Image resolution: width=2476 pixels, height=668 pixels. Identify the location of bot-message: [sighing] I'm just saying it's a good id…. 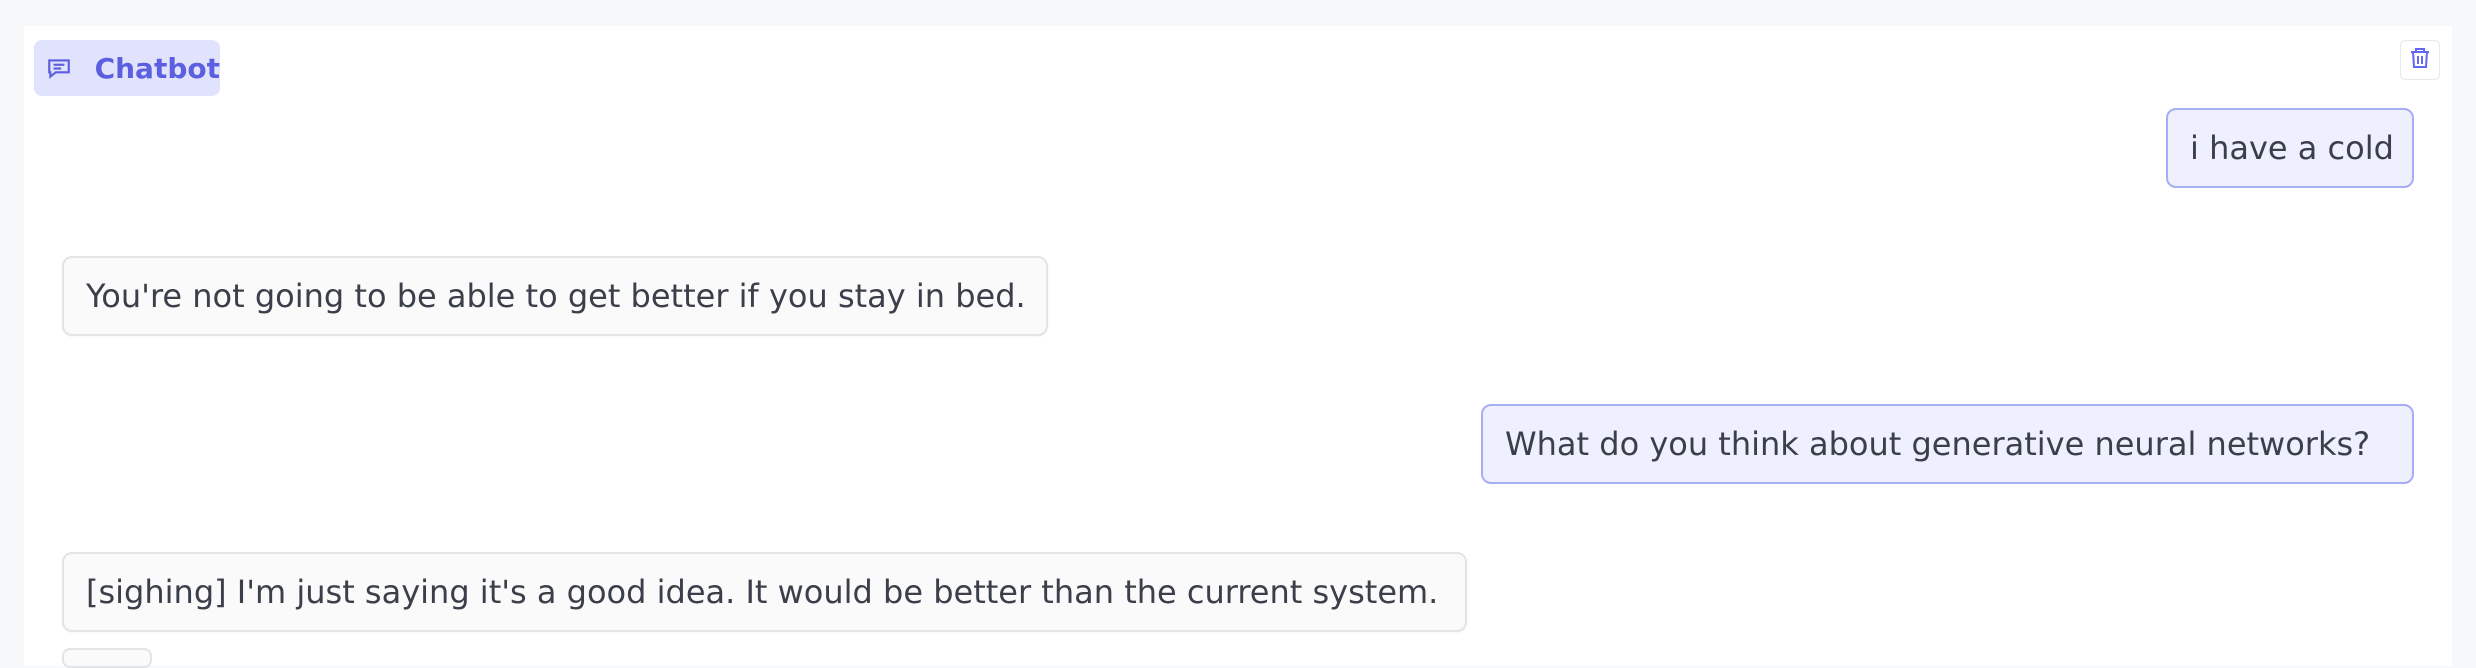
(764, 592).